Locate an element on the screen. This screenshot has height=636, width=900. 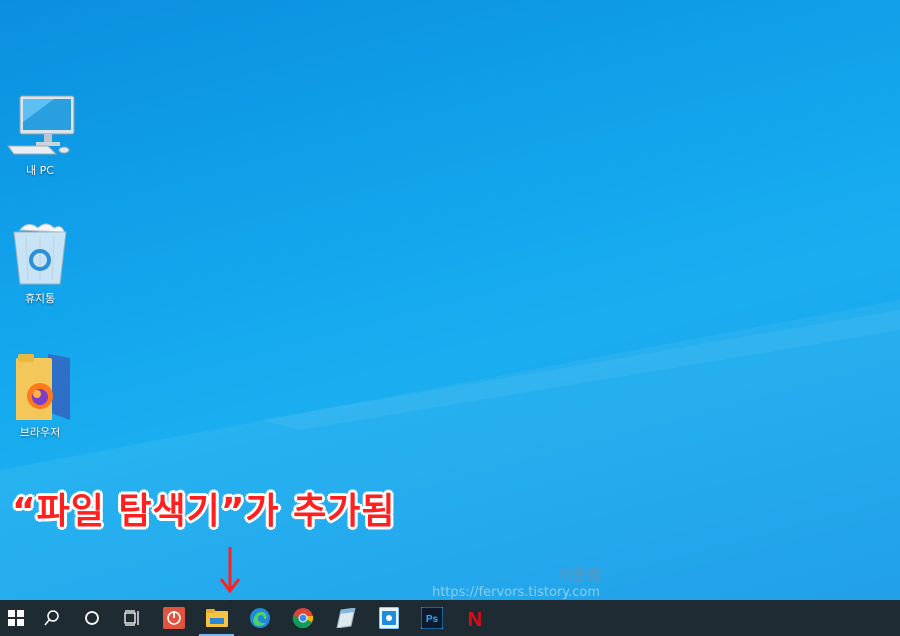
recycle-bin-icon is located at coordinates (40, 254).